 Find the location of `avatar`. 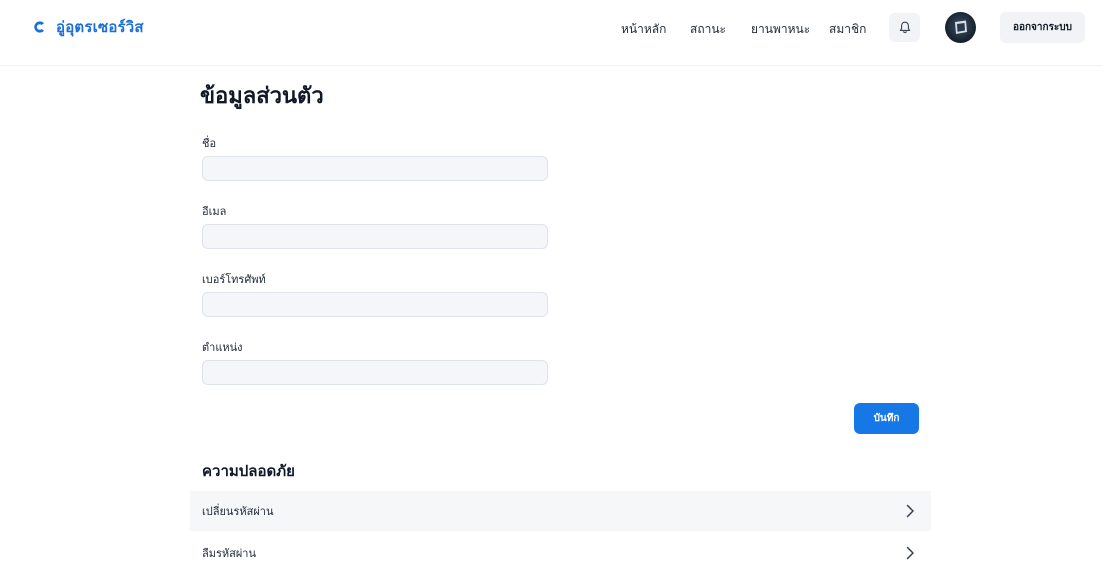

avatar is located at coordinates (960, 27).